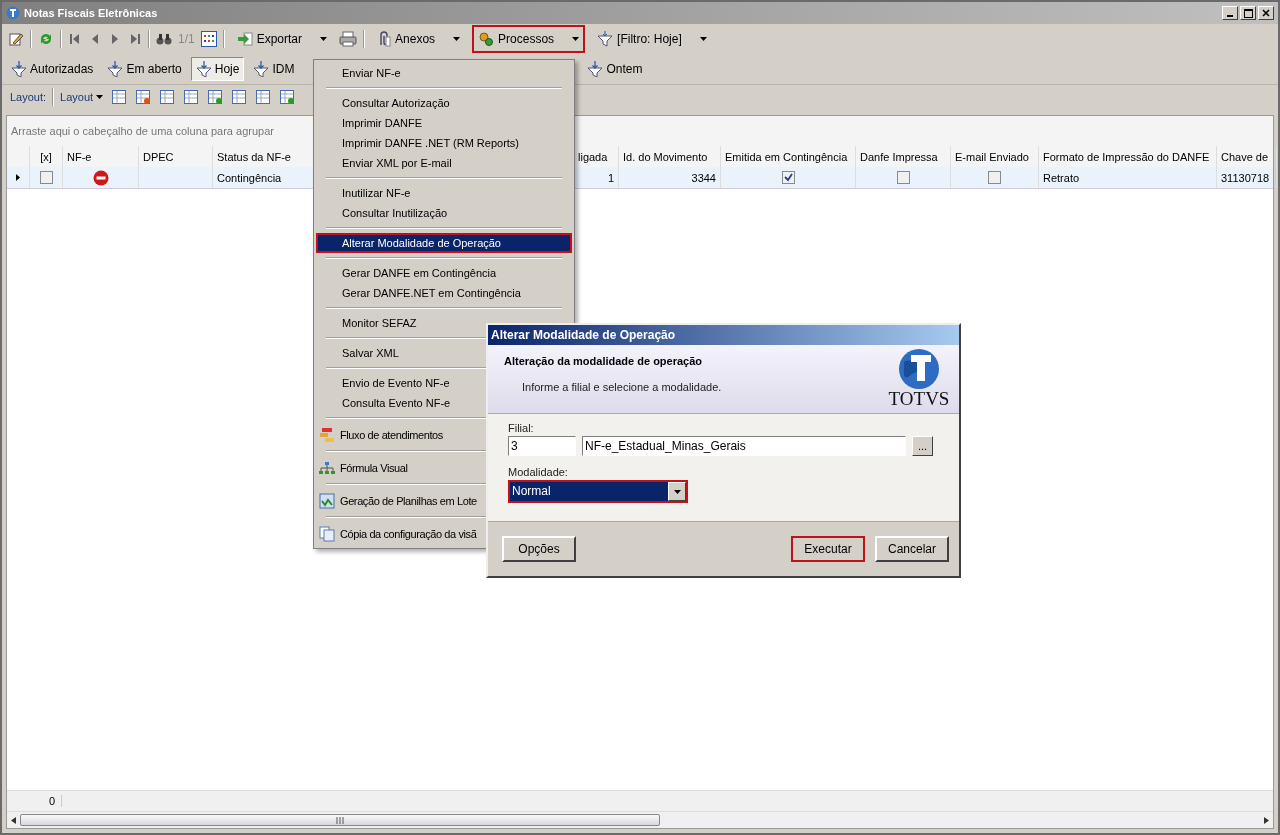 Image resolution: width=1280 pixels, height=835 pixels. I want to click on layout-menu-button: Layout, so click(82, 97).